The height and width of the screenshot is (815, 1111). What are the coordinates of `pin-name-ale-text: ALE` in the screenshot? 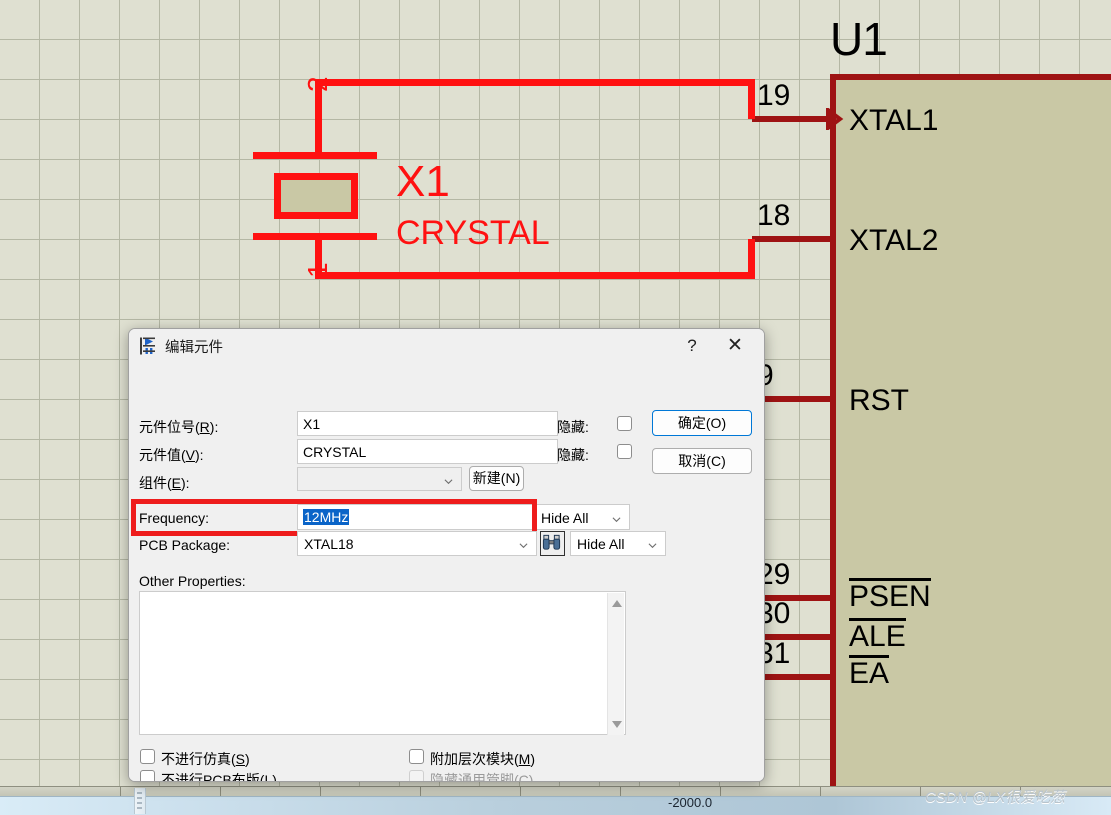 It's located at (877, 635).